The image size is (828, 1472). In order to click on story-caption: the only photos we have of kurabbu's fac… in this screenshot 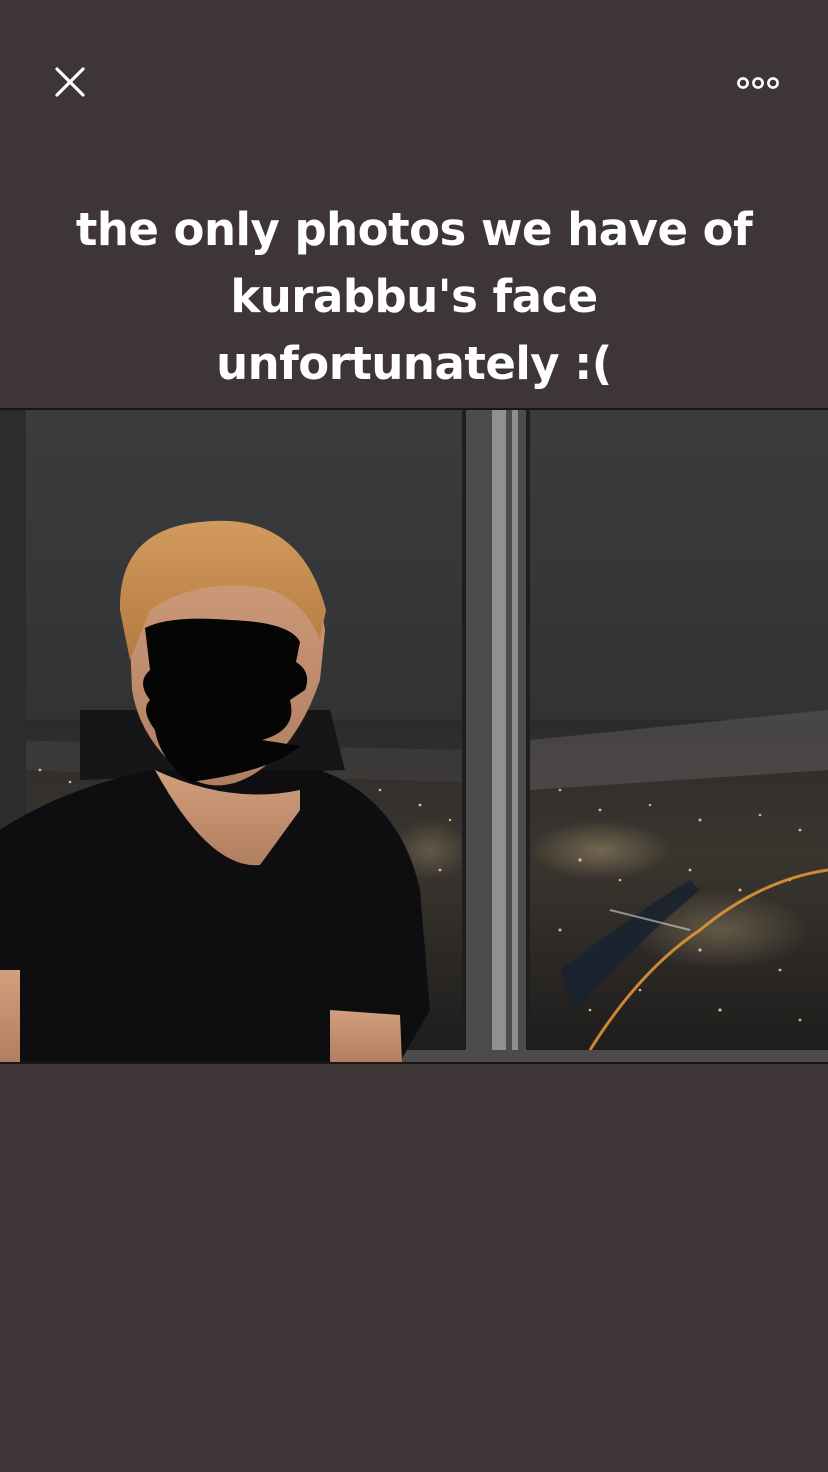, I will do `click(414, 296)`.